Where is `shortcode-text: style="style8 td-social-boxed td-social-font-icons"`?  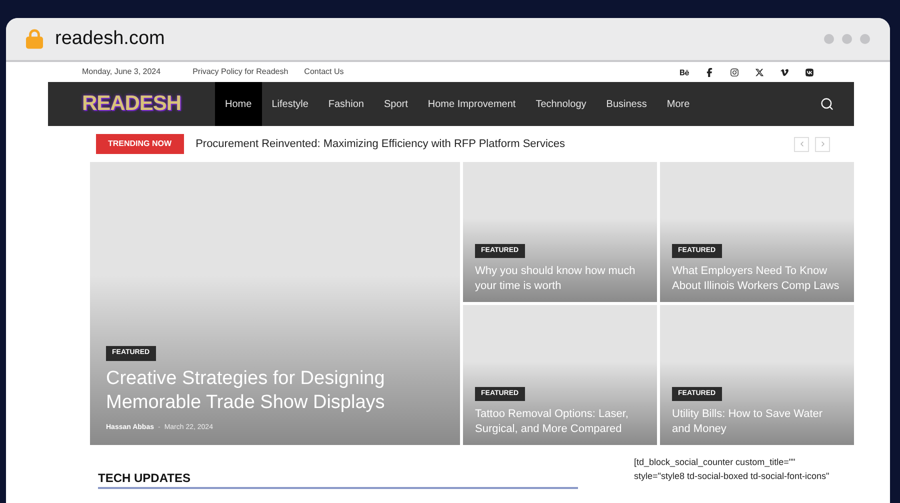 shortcode-text: style="style8 td-social-boxed td-social-font-icons" is located at coordinates (732, 476).